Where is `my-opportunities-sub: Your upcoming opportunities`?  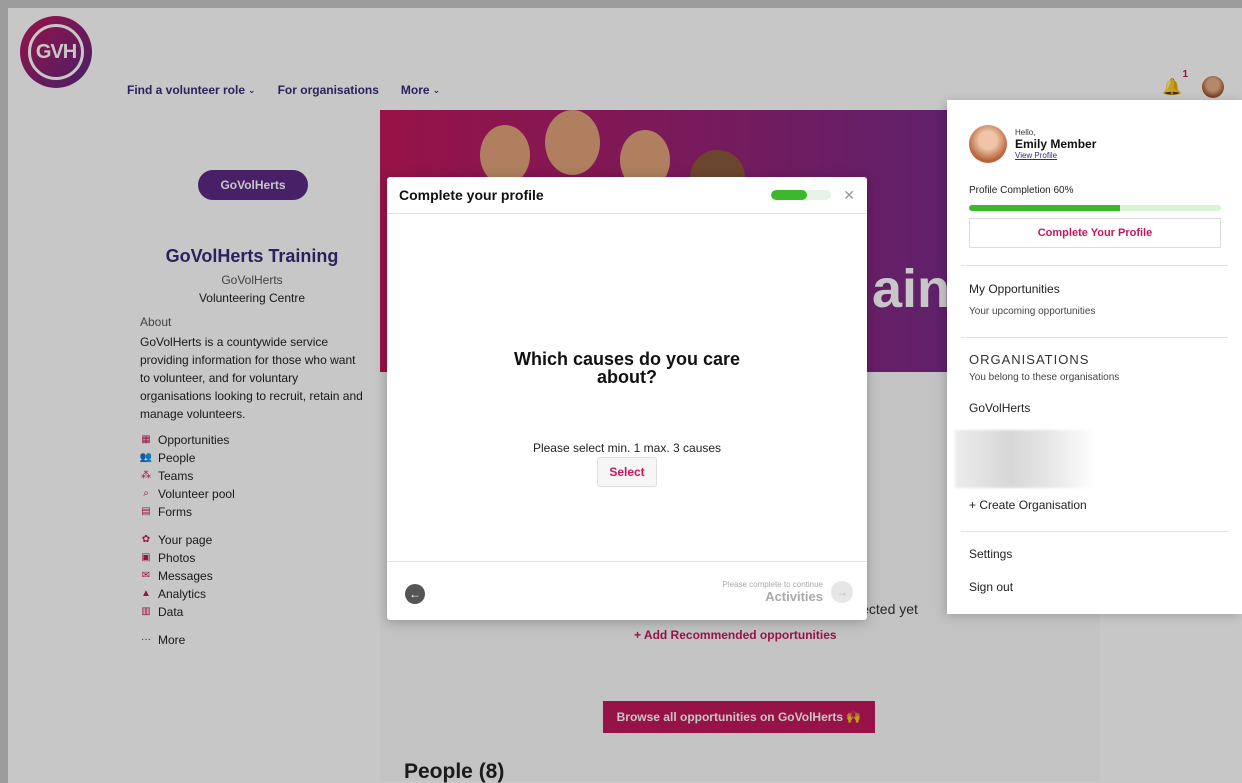
my-opportunities-sub: Your upcoming opportunities is located at coordinates (1032, 311).